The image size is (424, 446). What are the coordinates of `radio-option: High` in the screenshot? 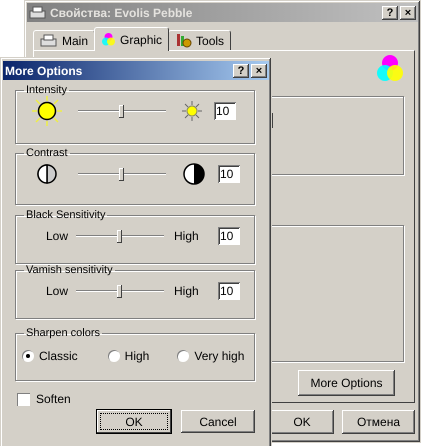 It's located at (129, 356).